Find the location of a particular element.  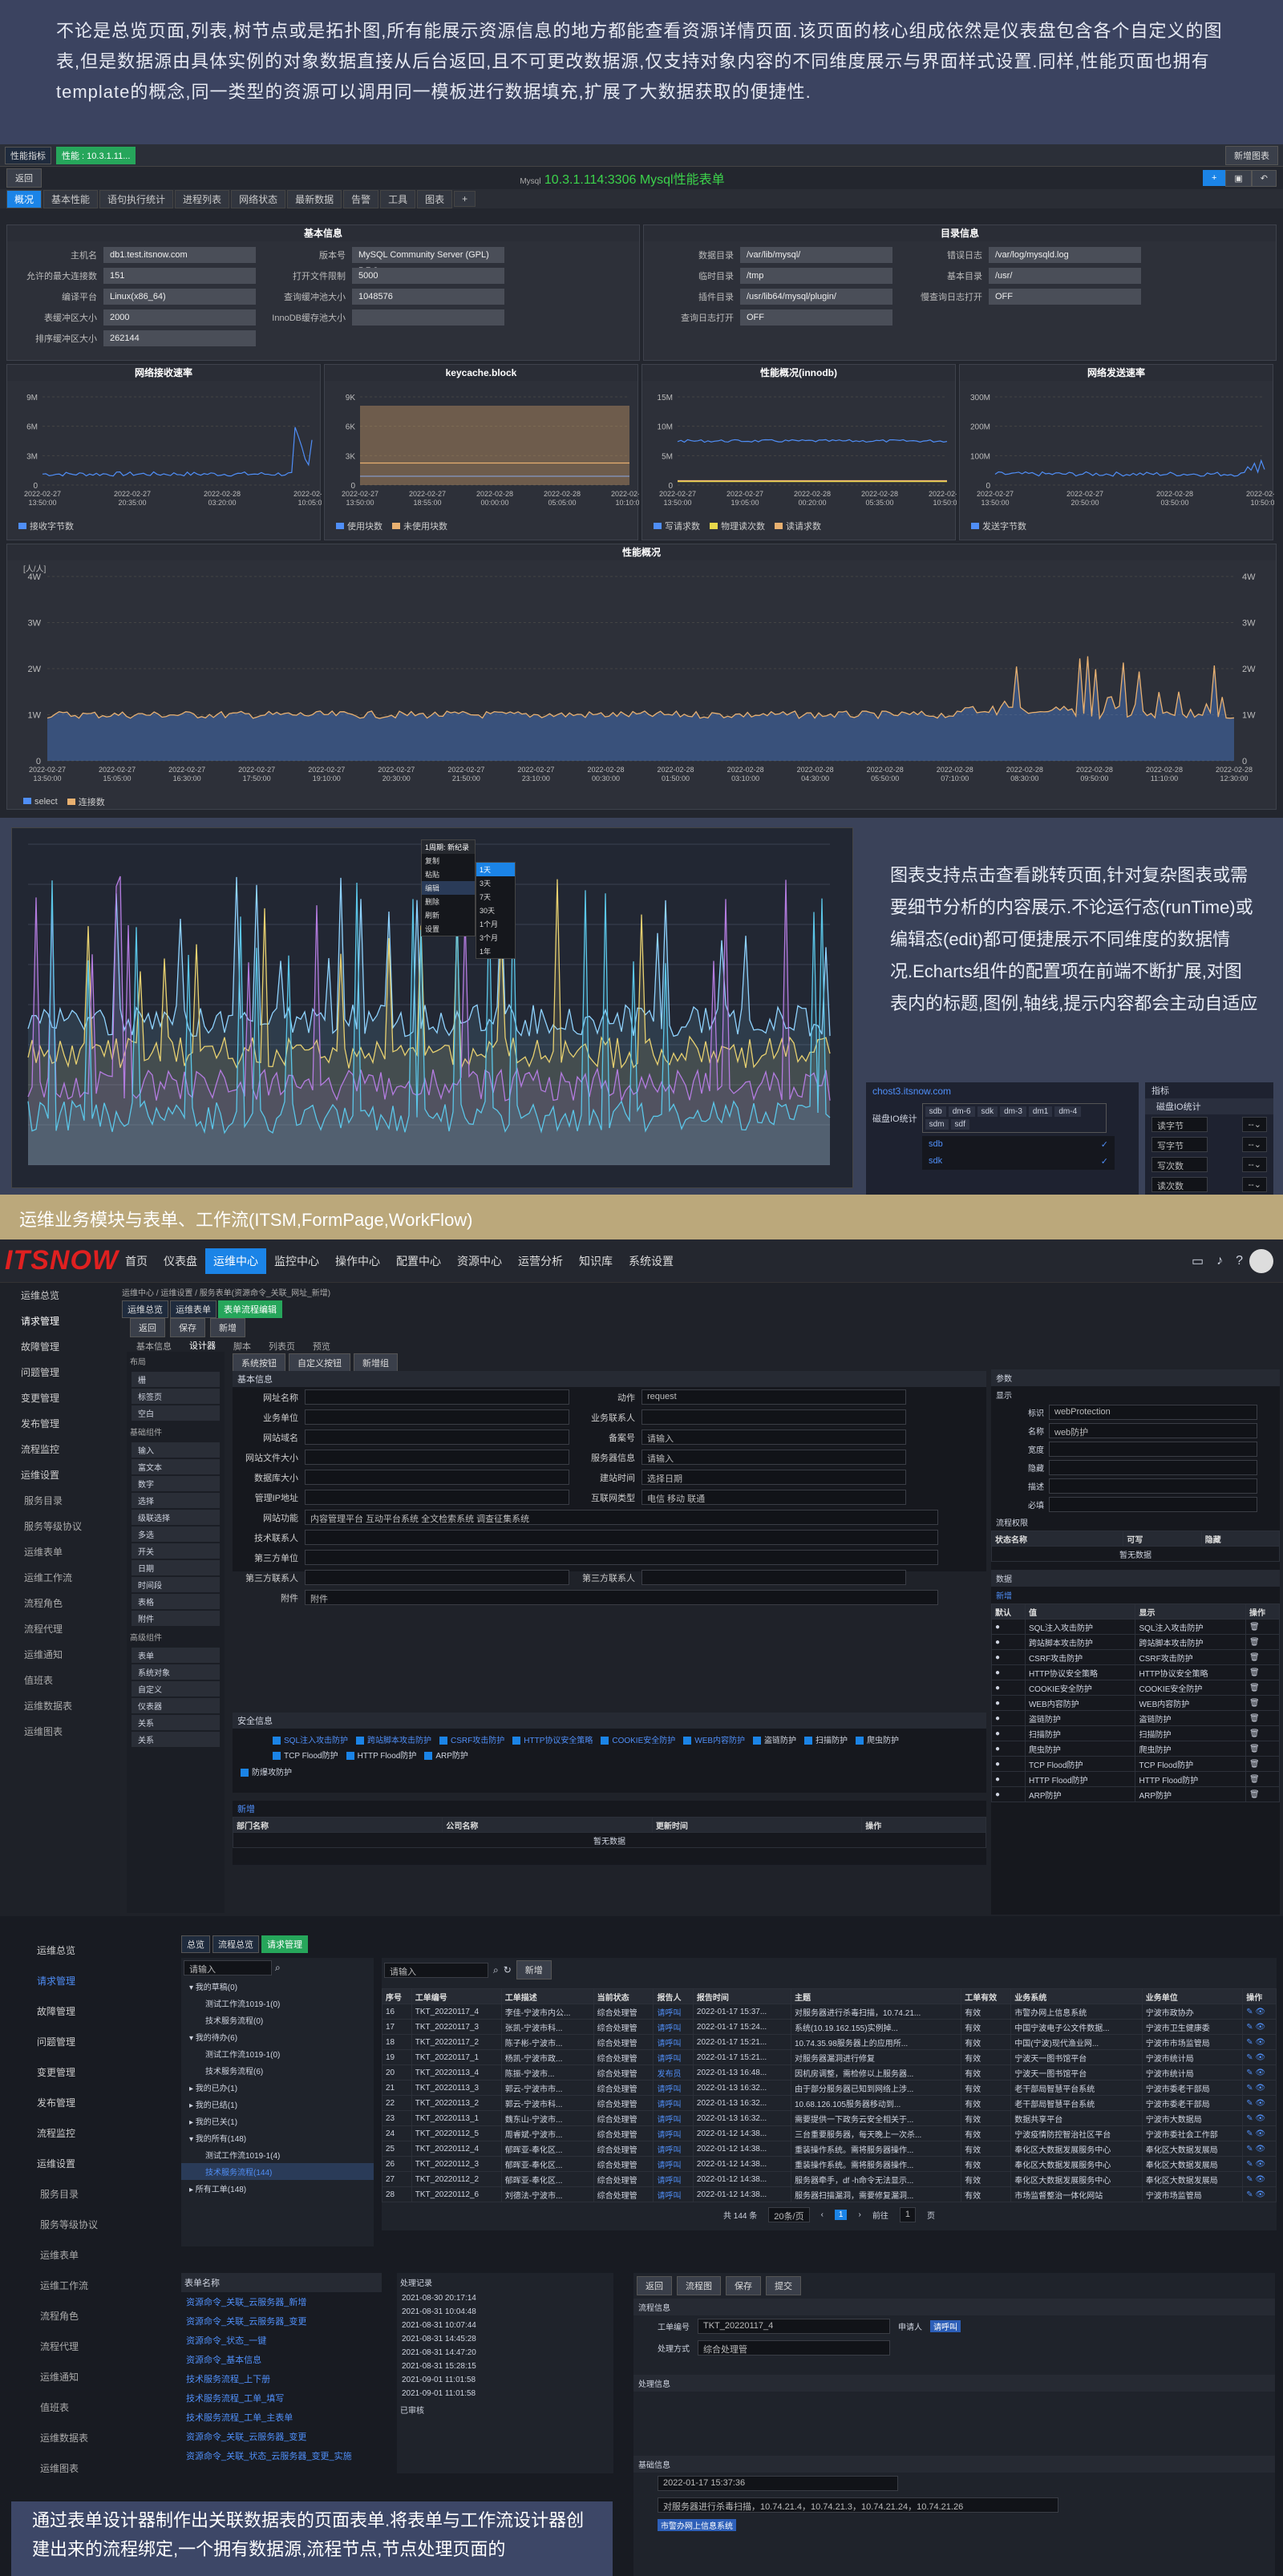

ticket-search-input: 请输入 is located at coordinates (436, 1970).